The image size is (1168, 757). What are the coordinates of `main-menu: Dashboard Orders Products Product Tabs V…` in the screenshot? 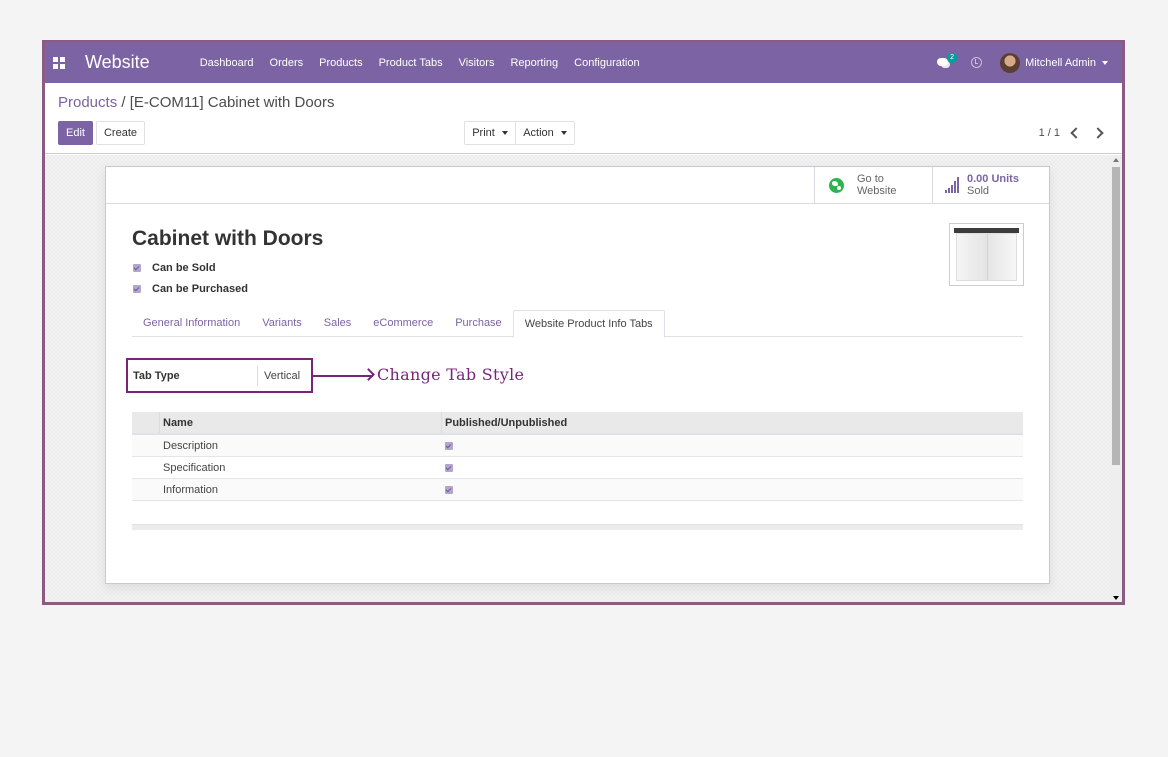 It's located at (420, 63).